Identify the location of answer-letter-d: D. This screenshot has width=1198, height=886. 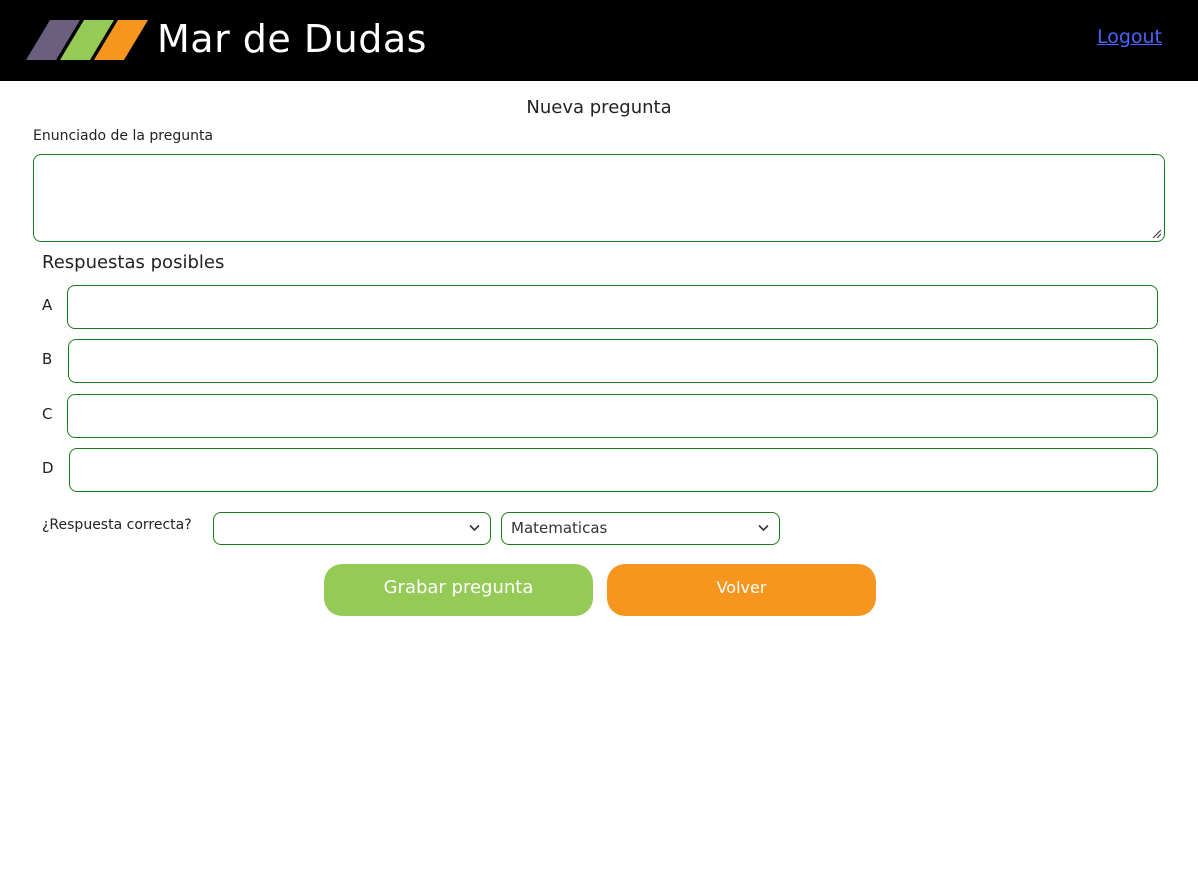
(48, 468).